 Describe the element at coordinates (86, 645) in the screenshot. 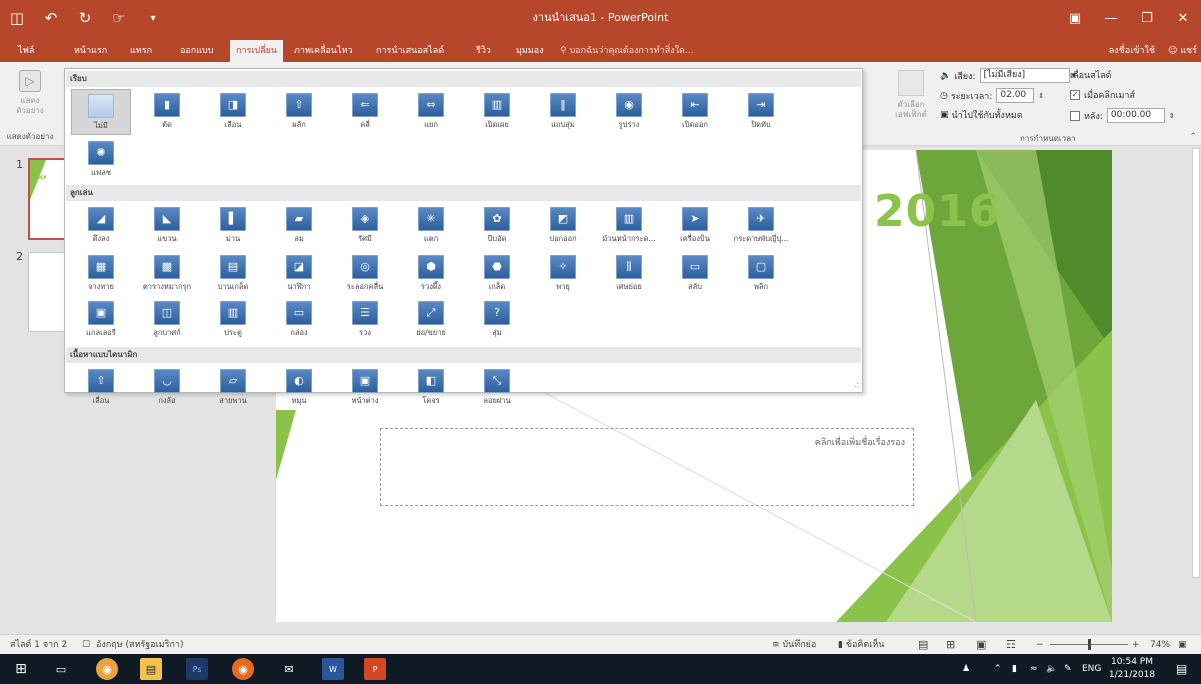

I see `spell-check-icon: ☐` at that location.